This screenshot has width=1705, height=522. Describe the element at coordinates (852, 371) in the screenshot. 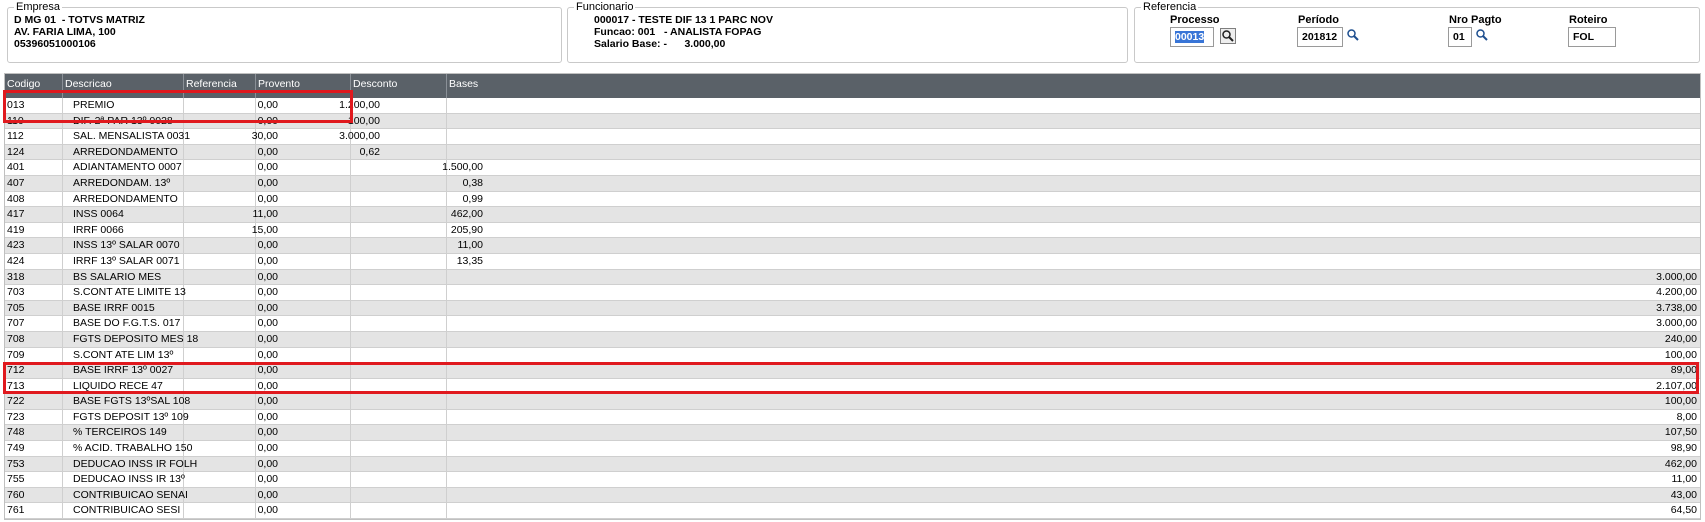

I see `table-row: 712 BASE IRRF 13º 0027 0,00 89,00` at that location.